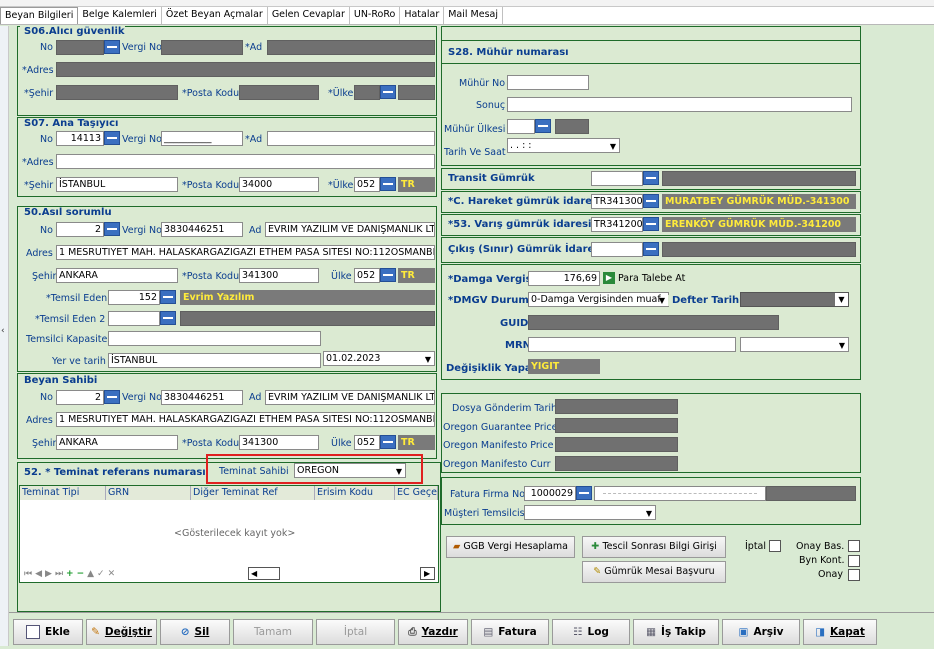 The width and height of the screenshot is (934, 649). Describe the element at coordinates (215, 15) in the screenshot. I see `tab-ozet-beyan: Özet Beyan Açmalar` at that location.